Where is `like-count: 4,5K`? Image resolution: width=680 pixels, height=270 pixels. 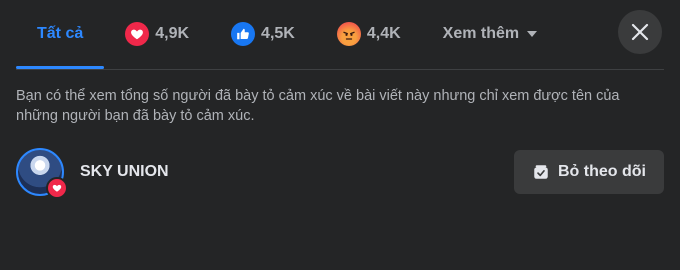
like-count: 4,5K is located at coordinates (278, 33).